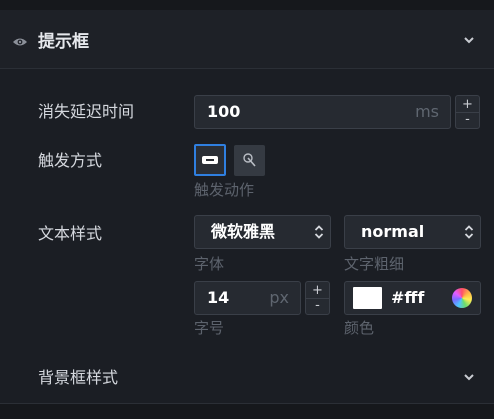  Describe the element at coordinates (224, 111) in the screenshot. I see `delay-value: 100` at that location.